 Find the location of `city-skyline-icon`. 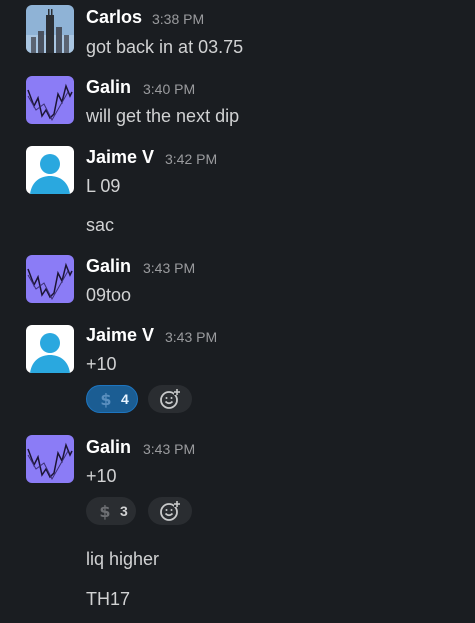

city-skyline-icon is located at coordinates (50, 29).